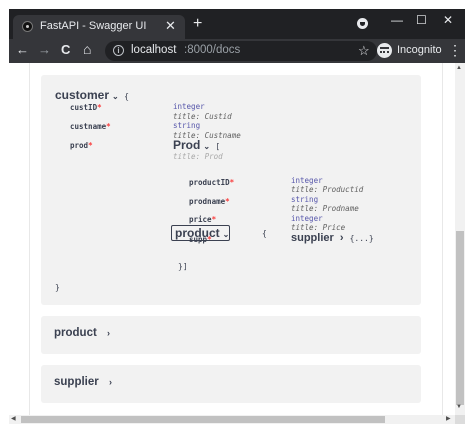  Describe the element at coordinates (362, 23) in the screenshot. I see `extension-icon` at that location.